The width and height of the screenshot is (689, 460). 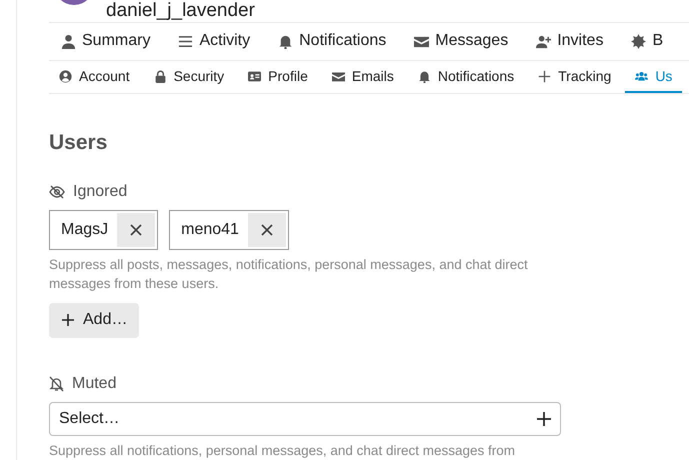 What do you see at coordinates (78, 143) in the screenshot?
I see `section-title: Users` at bounding box center [78, 143].